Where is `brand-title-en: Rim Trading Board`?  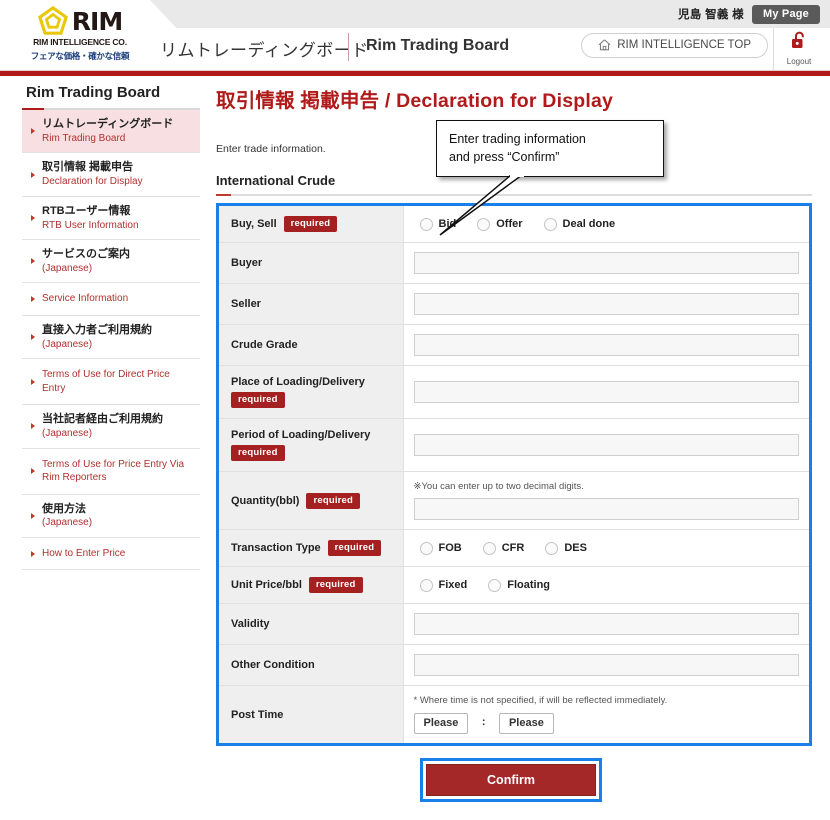 brand-title-en: Rim Trading Board is located at coordinates (438, 45).